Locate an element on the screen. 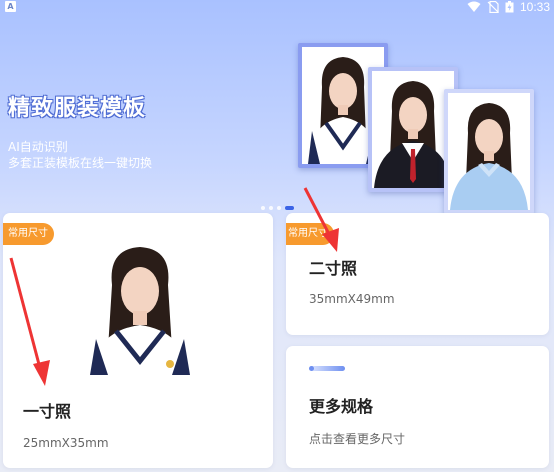  app-notification-icon: A is located at coordinates (10, 6).